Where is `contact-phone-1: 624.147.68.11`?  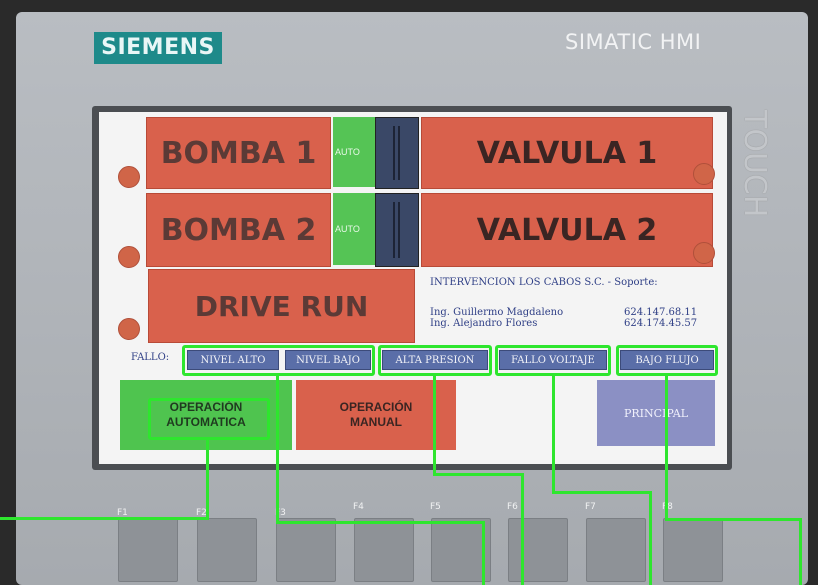
contact-phone-1: 624.147.68.11 is located at coordinates (661, 312).